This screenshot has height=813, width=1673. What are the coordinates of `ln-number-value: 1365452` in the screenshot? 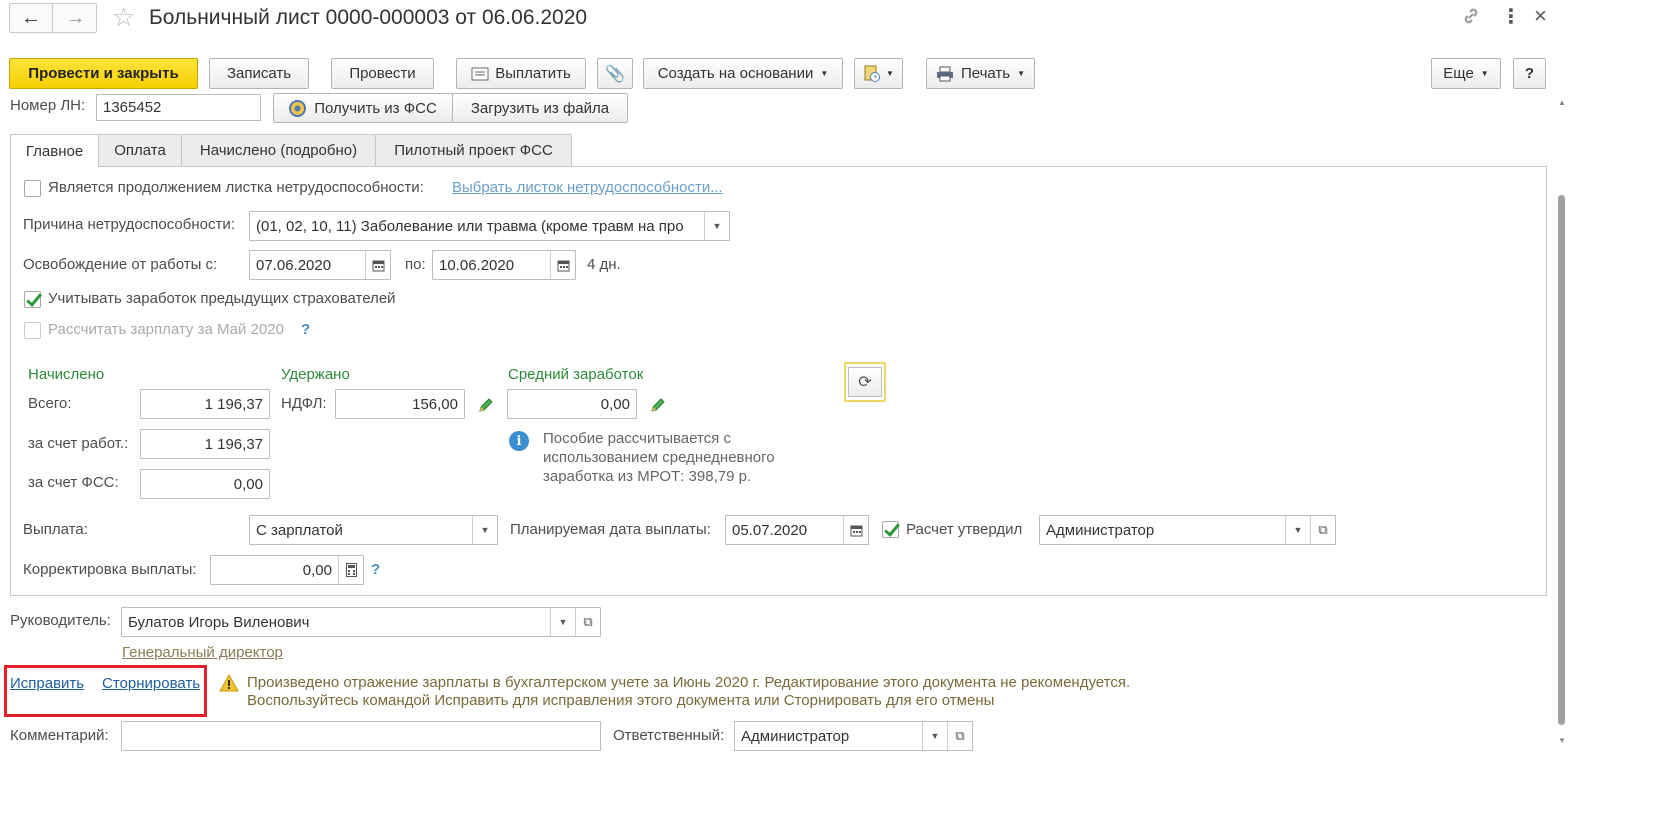 It's located at (132, 107).